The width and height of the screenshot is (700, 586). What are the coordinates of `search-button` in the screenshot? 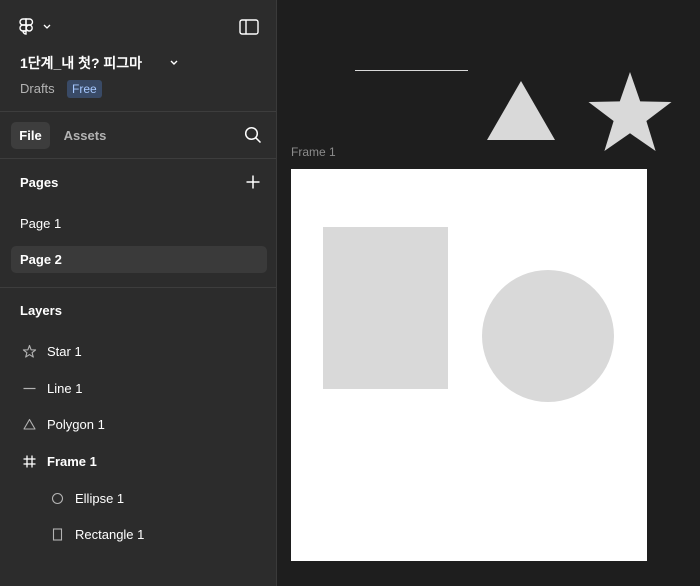 It's located at (253, 135).